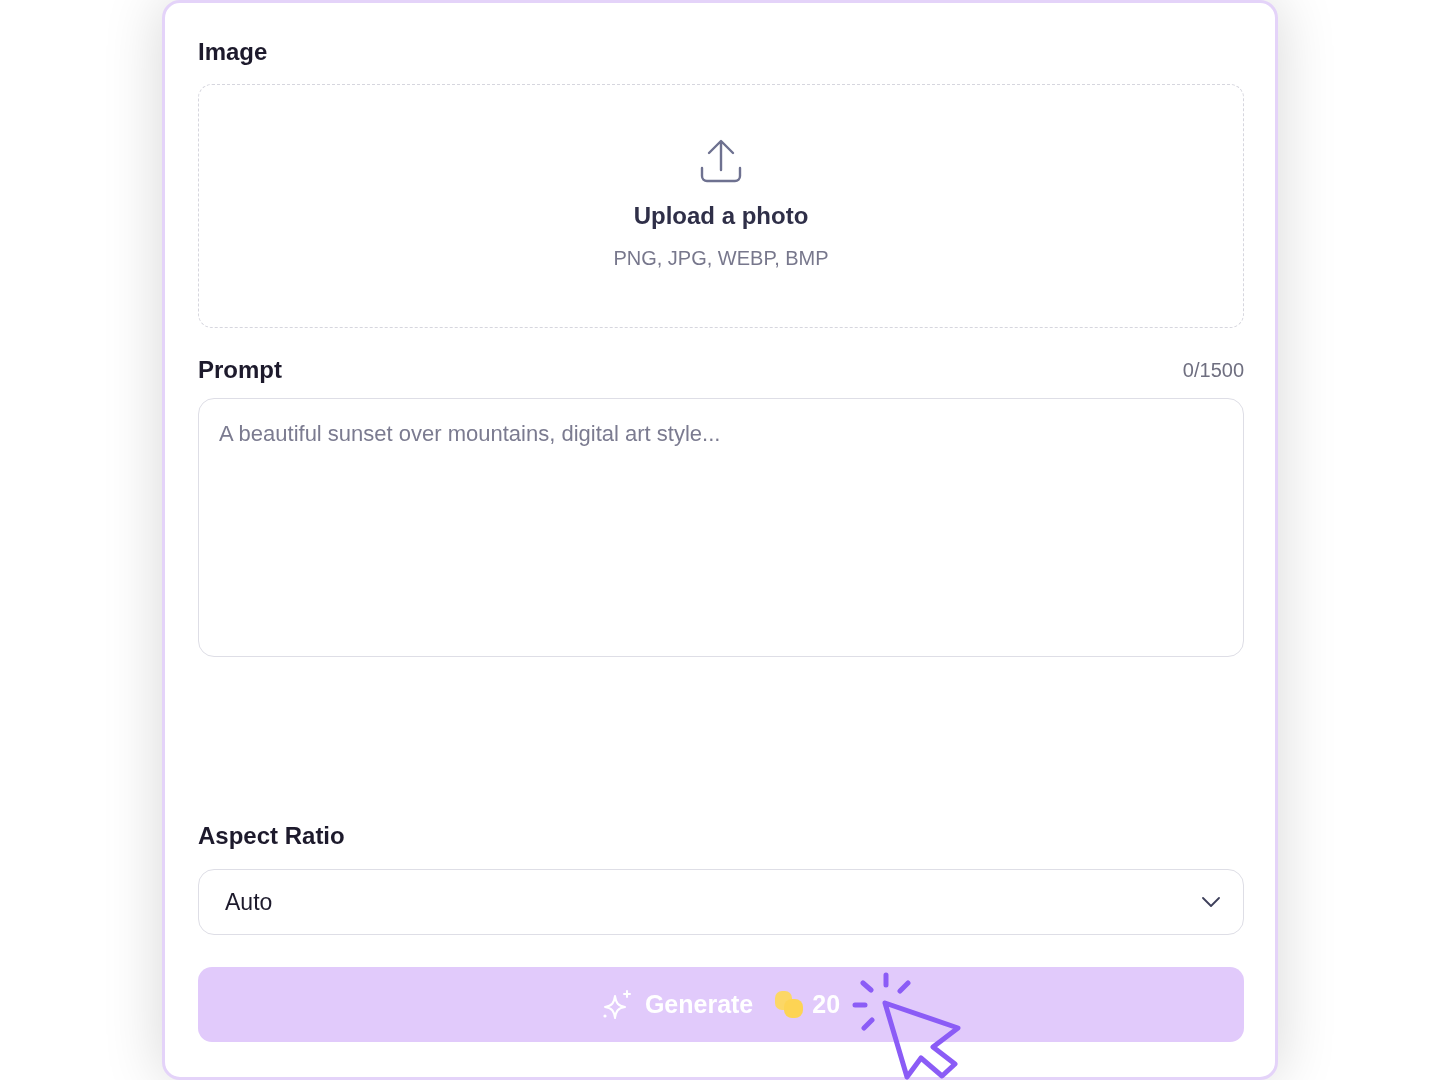 This screenshot has width=1440, height=1080. Describe the element at coordinates (1213, 370) in the screenshot. I see `character-counter: 0/1500` at that location.